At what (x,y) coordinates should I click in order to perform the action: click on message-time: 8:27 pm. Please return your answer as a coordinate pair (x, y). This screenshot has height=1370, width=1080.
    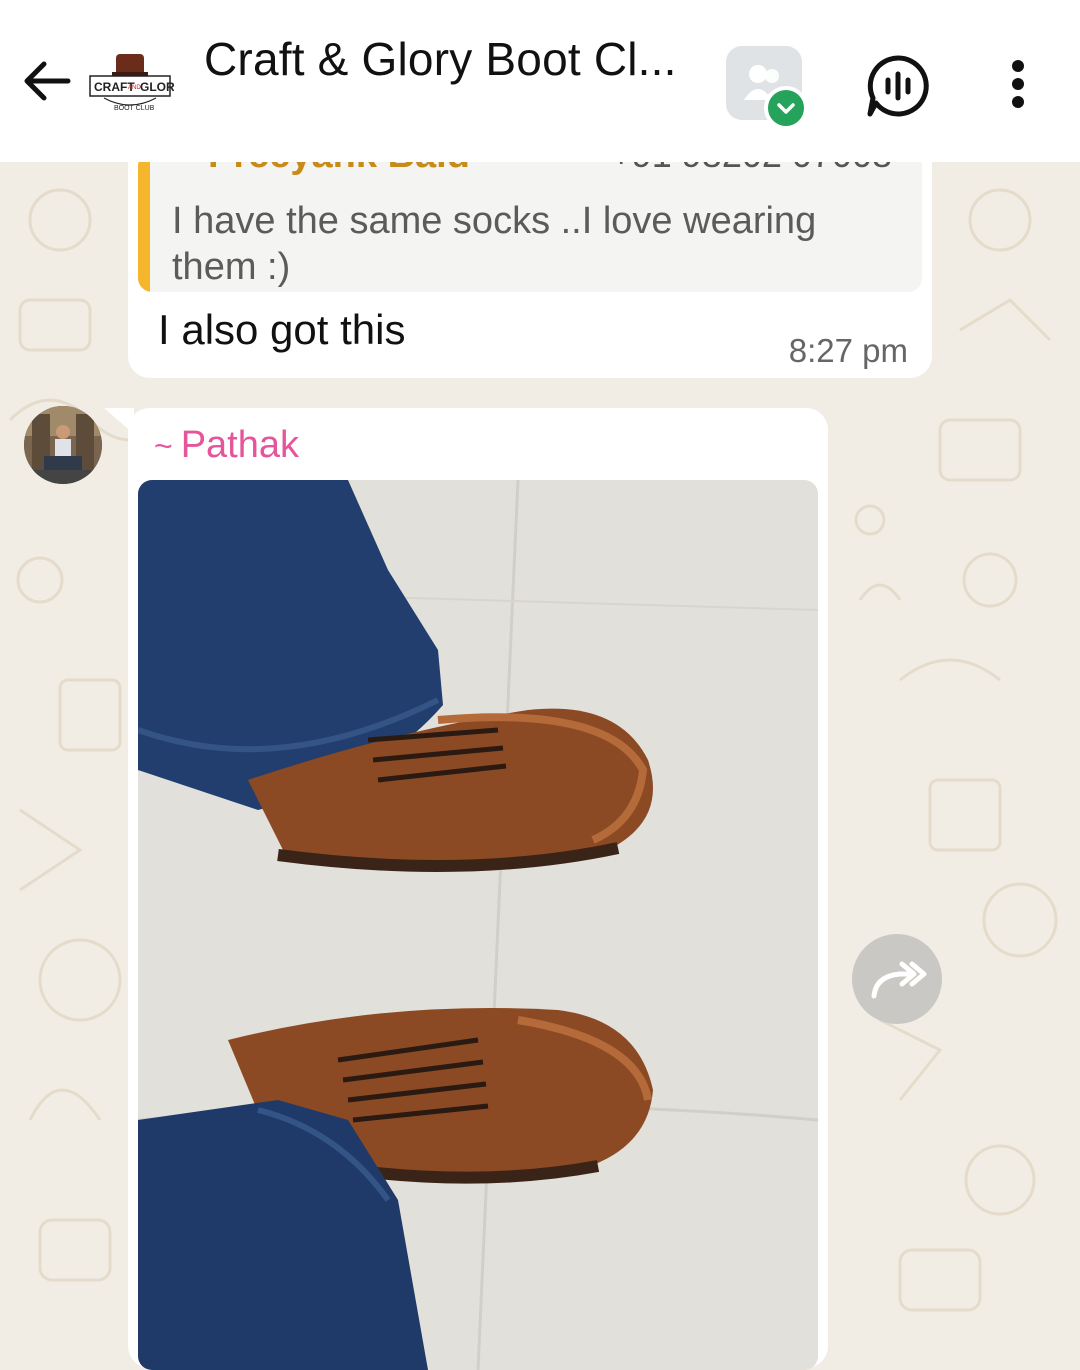
    Looking at the image, I should click on (848, 350).